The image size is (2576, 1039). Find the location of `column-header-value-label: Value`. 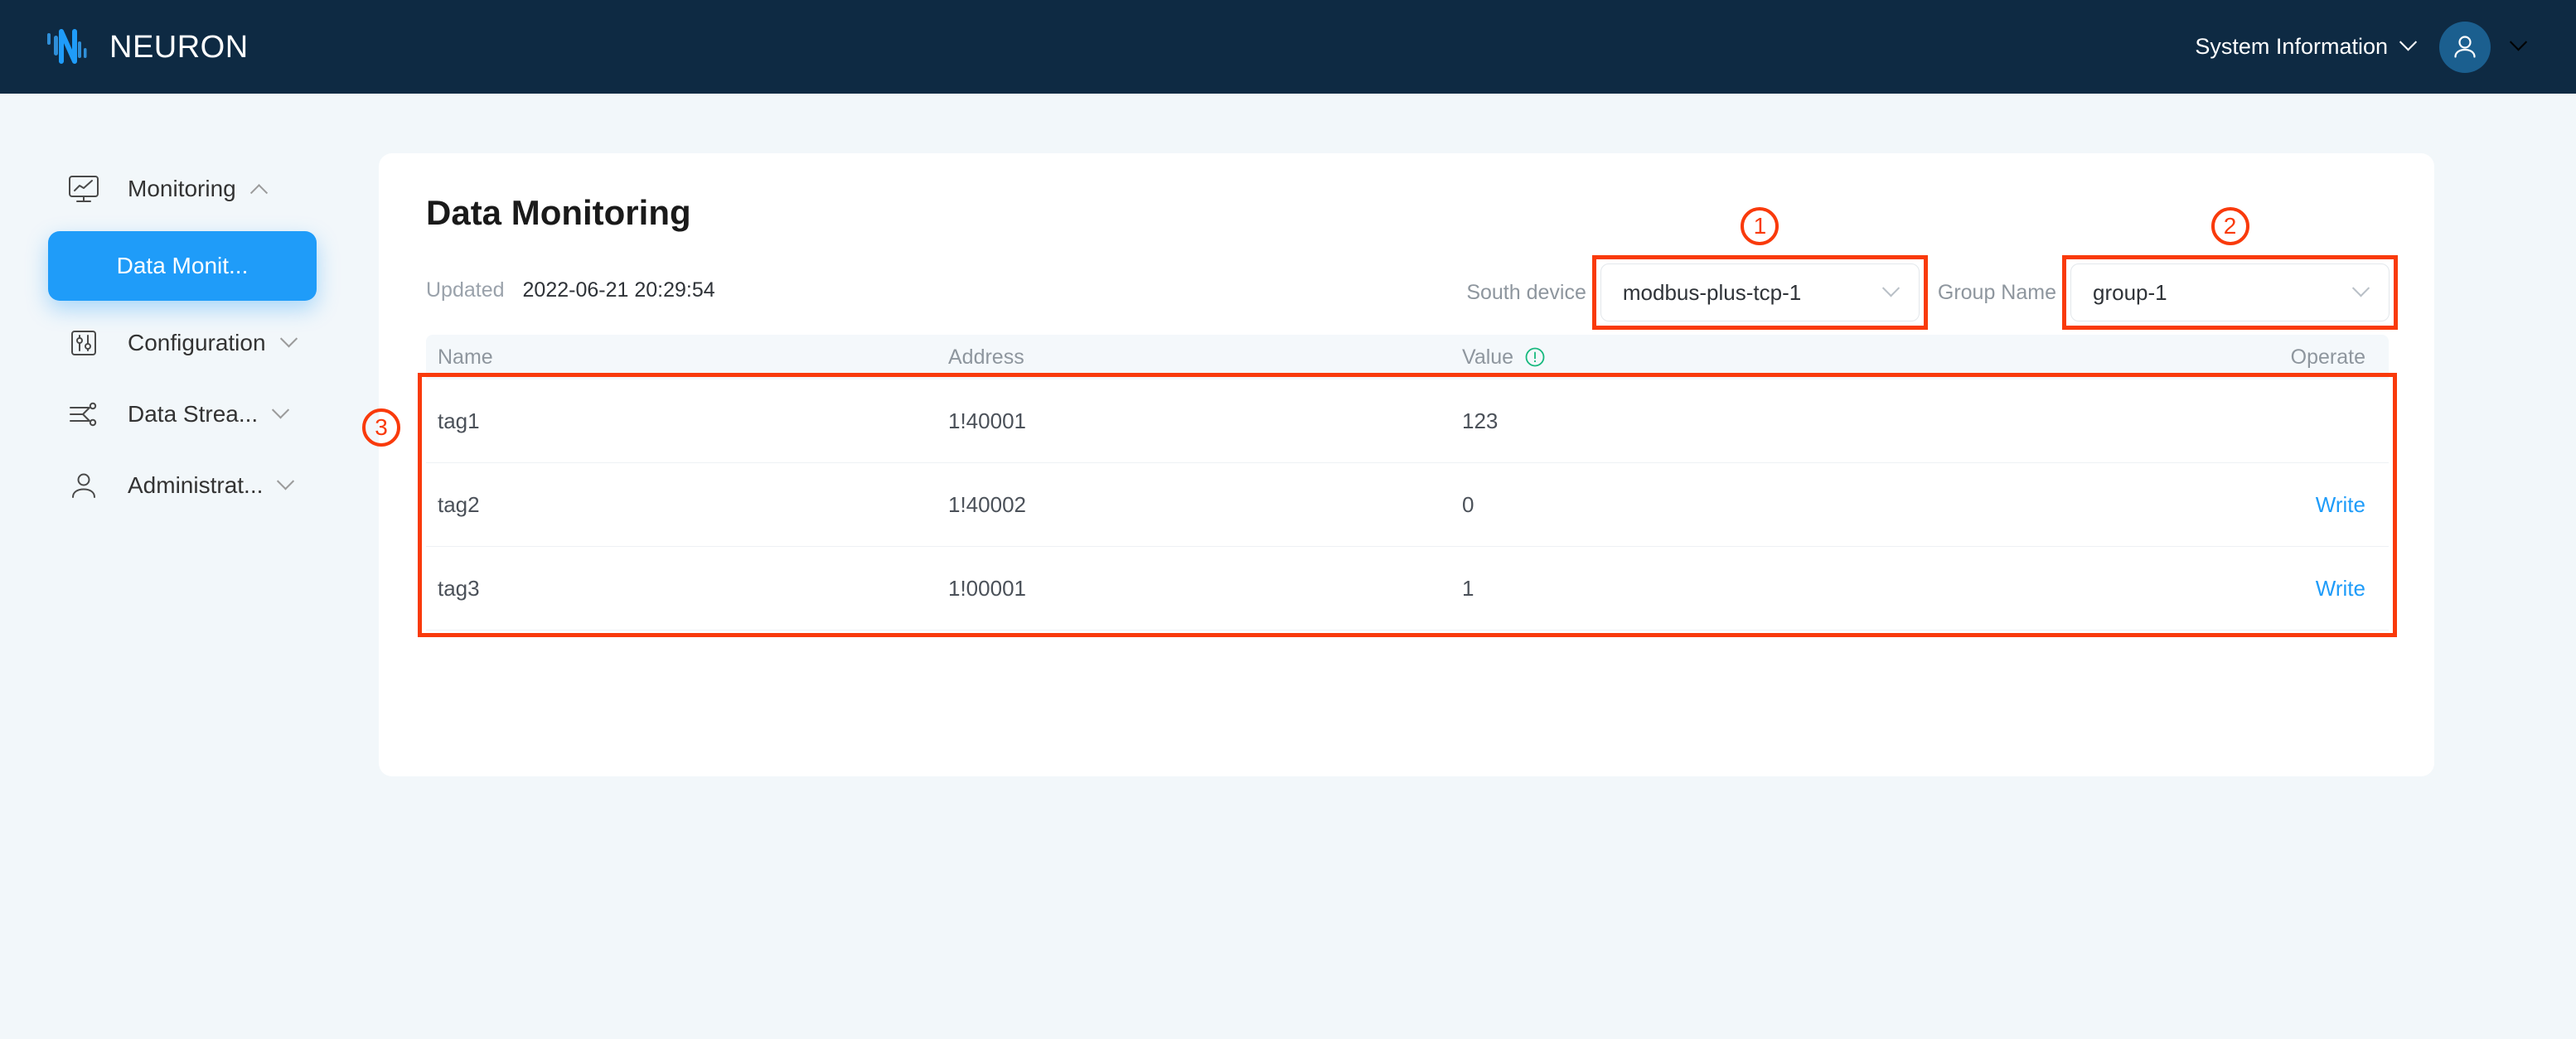

column-header-value-label: Value is located at coordinates (1488, 357).